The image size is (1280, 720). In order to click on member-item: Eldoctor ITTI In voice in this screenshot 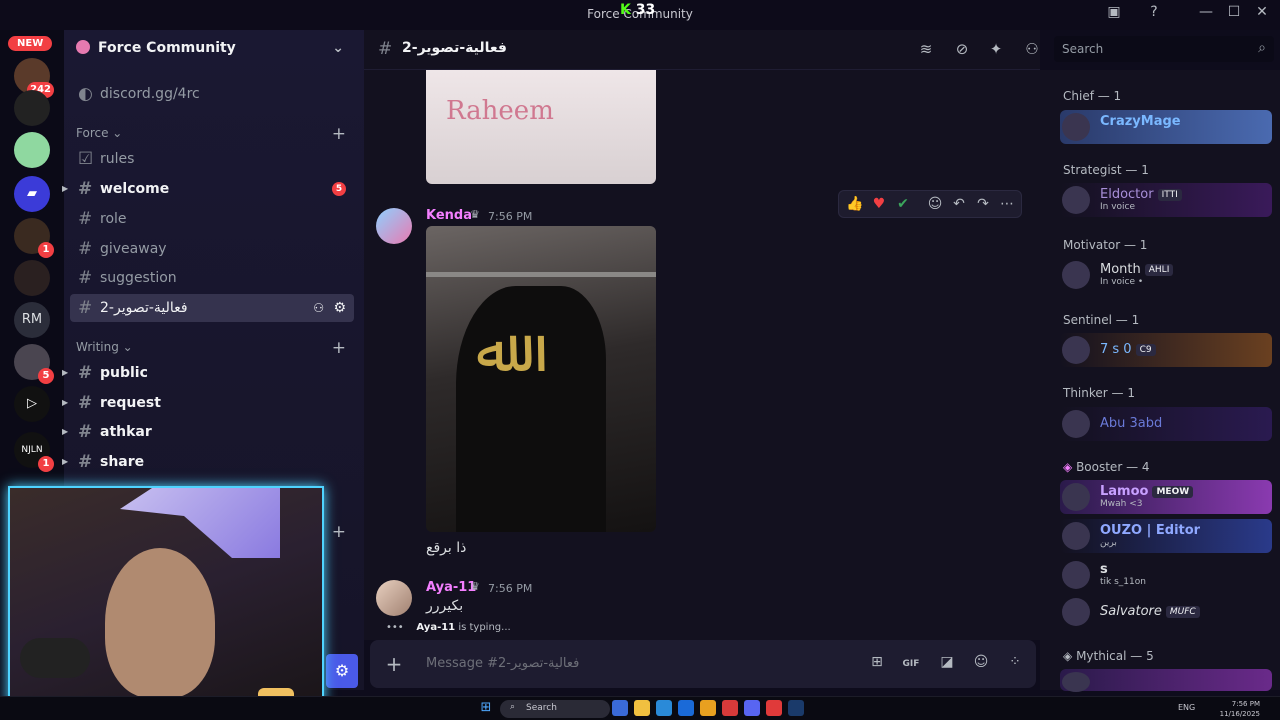, I will do `click(1166, 200)`.